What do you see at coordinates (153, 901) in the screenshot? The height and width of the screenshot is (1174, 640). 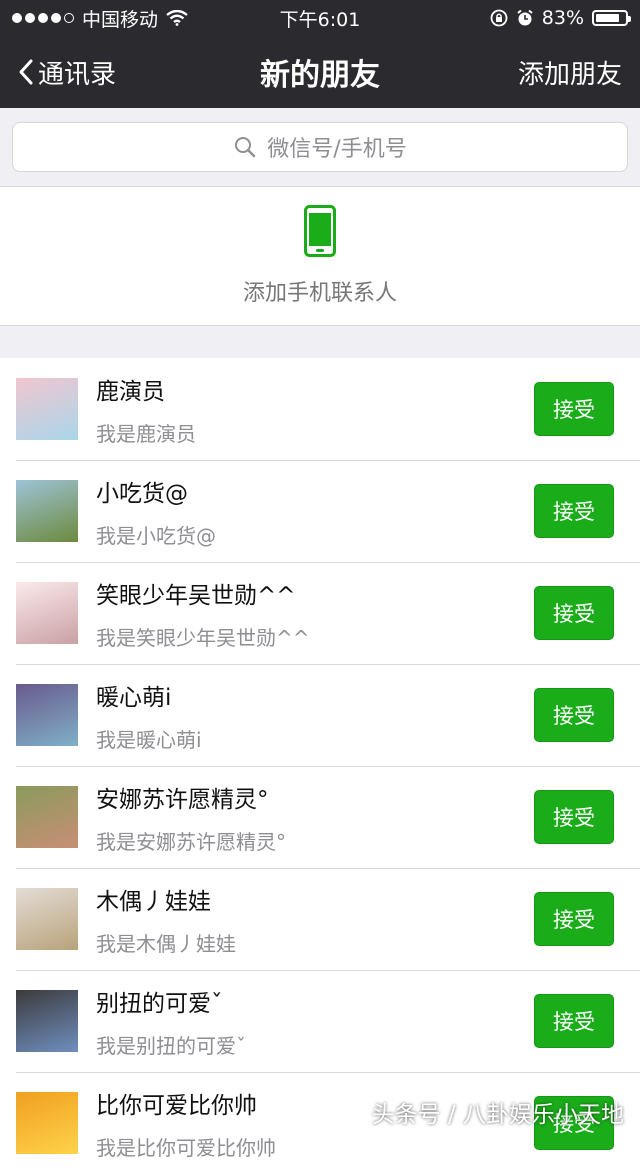 I see `friend-name: 木偶丿娃娃` at bounding box center [153, 901].